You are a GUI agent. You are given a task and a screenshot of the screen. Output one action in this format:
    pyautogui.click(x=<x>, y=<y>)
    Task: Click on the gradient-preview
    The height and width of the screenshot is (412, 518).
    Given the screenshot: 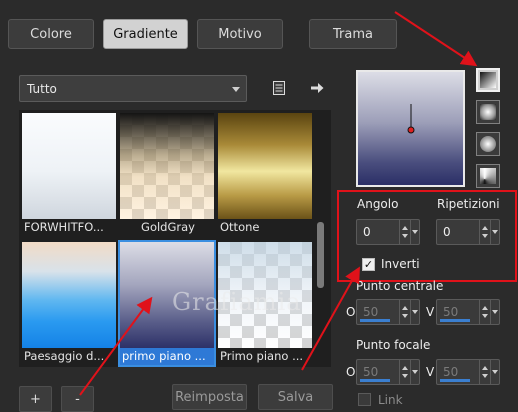 What is the action you would take?
    pyautogui.click(x=410, y=128)
    